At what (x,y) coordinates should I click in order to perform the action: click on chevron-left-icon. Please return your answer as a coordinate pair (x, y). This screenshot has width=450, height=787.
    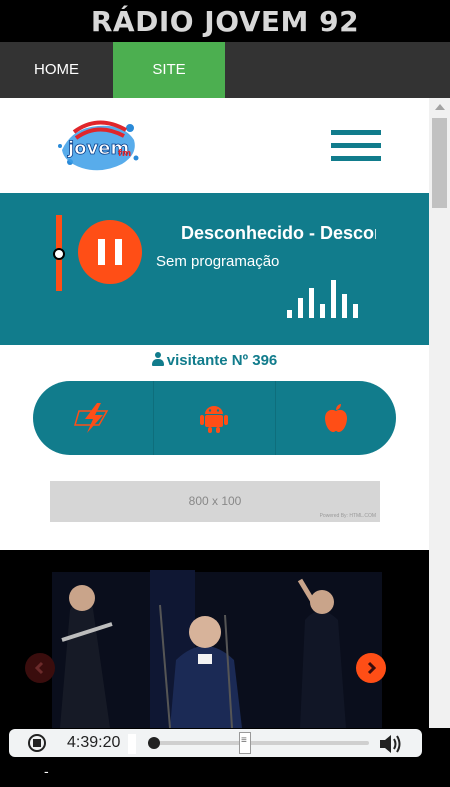
    Looking at the image, I should click on (39, 668).